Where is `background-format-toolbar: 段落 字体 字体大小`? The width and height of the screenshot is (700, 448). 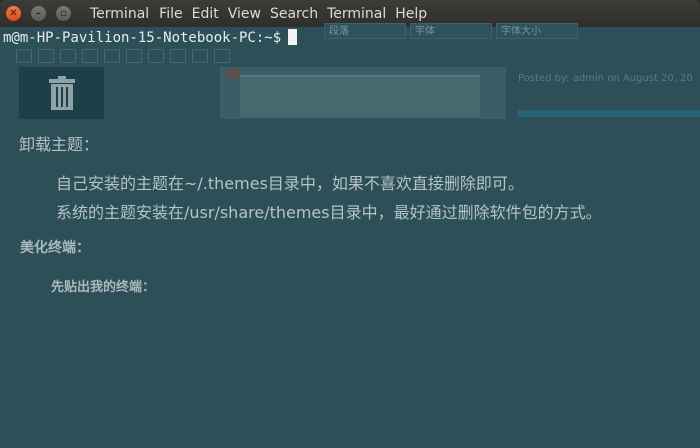 background-format-toolbar: 段落 字体 字体大小 is located at coordinates (510, 33).